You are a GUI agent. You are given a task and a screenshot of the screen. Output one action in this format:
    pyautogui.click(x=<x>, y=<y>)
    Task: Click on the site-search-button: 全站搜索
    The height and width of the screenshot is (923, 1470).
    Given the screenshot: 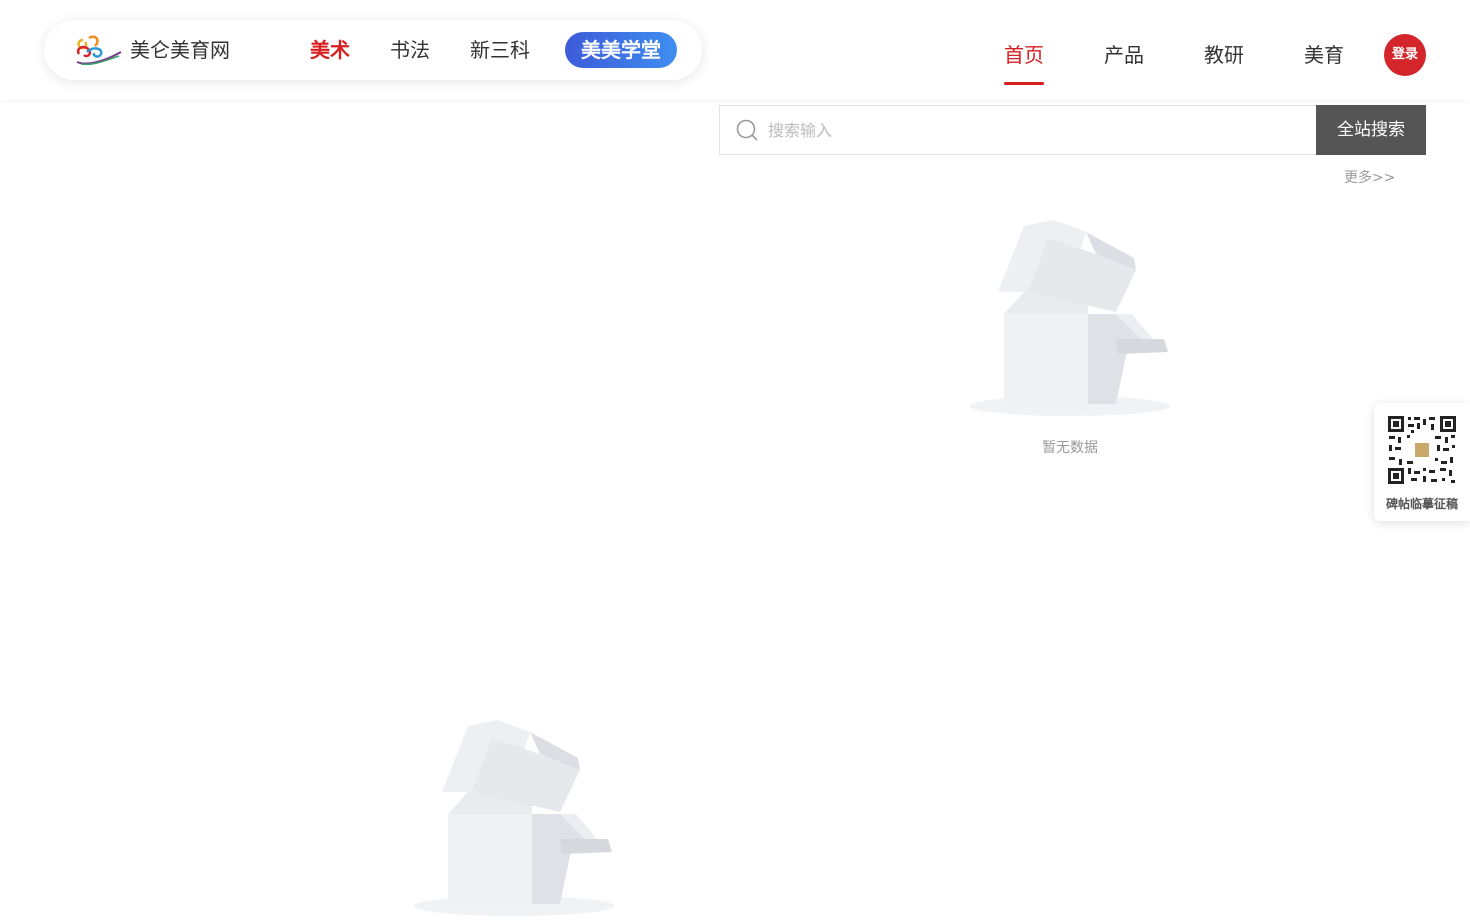 What is the action you would take?
    pyautogui.click(x=1371, y=130)
    